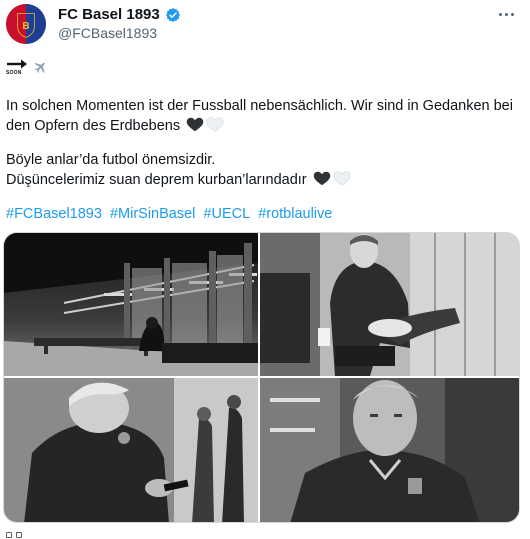  I want to click on tweet-text-turkish-line1: Böyle anlar’da futbol önemsizdir., so click(111, 160).